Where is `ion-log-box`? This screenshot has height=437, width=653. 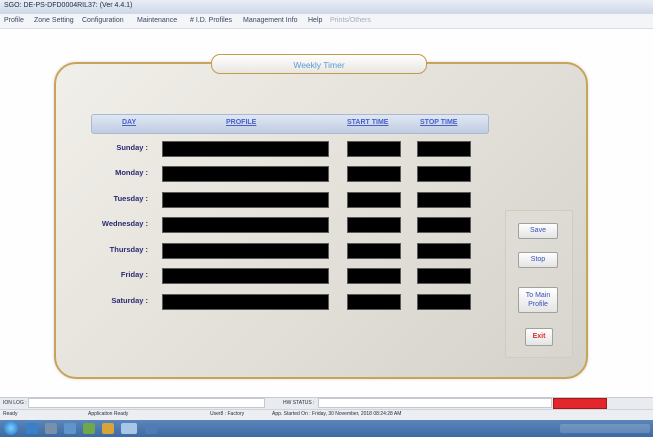
ion-log-box is located at coordinates (146, 403).